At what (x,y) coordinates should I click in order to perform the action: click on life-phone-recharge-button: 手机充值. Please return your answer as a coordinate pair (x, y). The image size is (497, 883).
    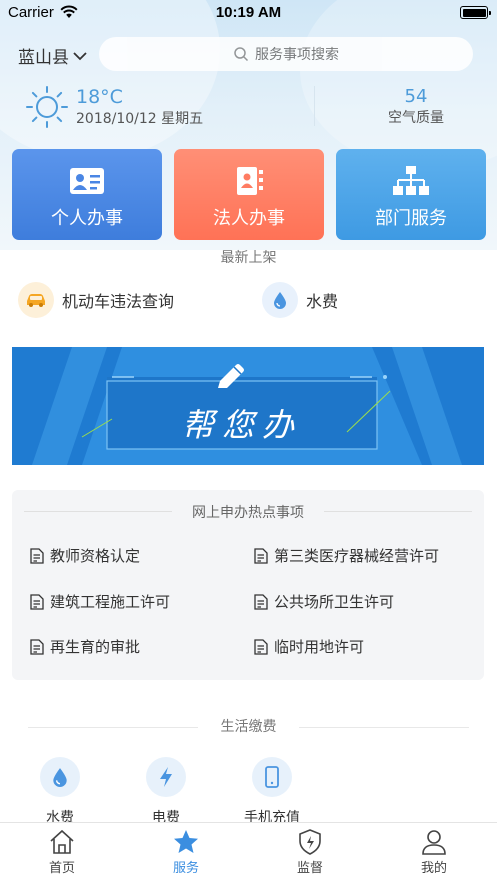
    Looking at the image, I should click on (272, 792).